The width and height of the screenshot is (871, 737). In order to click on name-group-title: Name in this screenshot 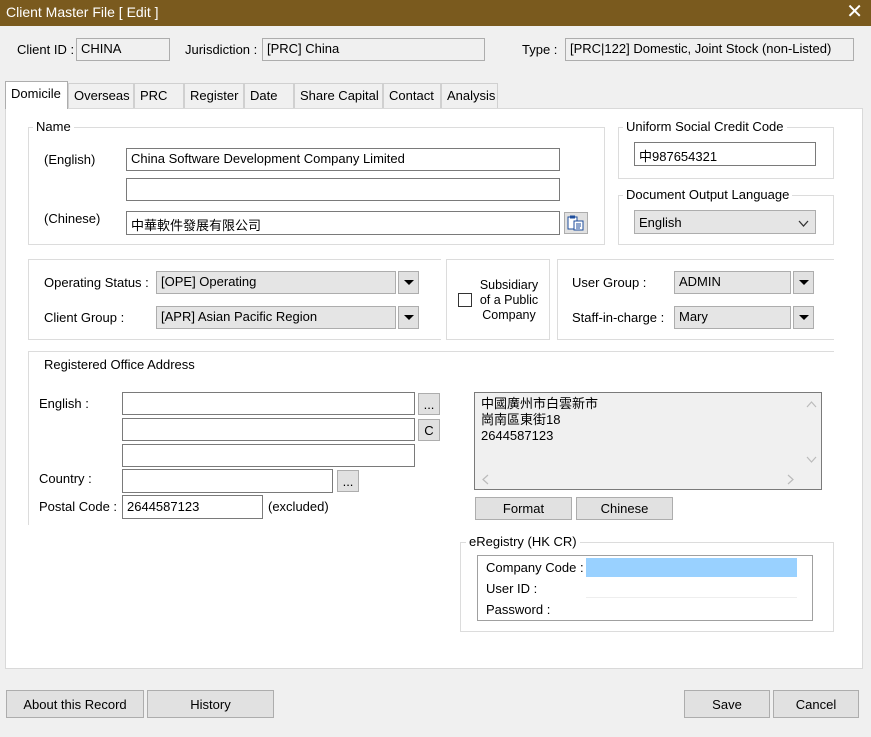, I will do `click(53, 126)`.